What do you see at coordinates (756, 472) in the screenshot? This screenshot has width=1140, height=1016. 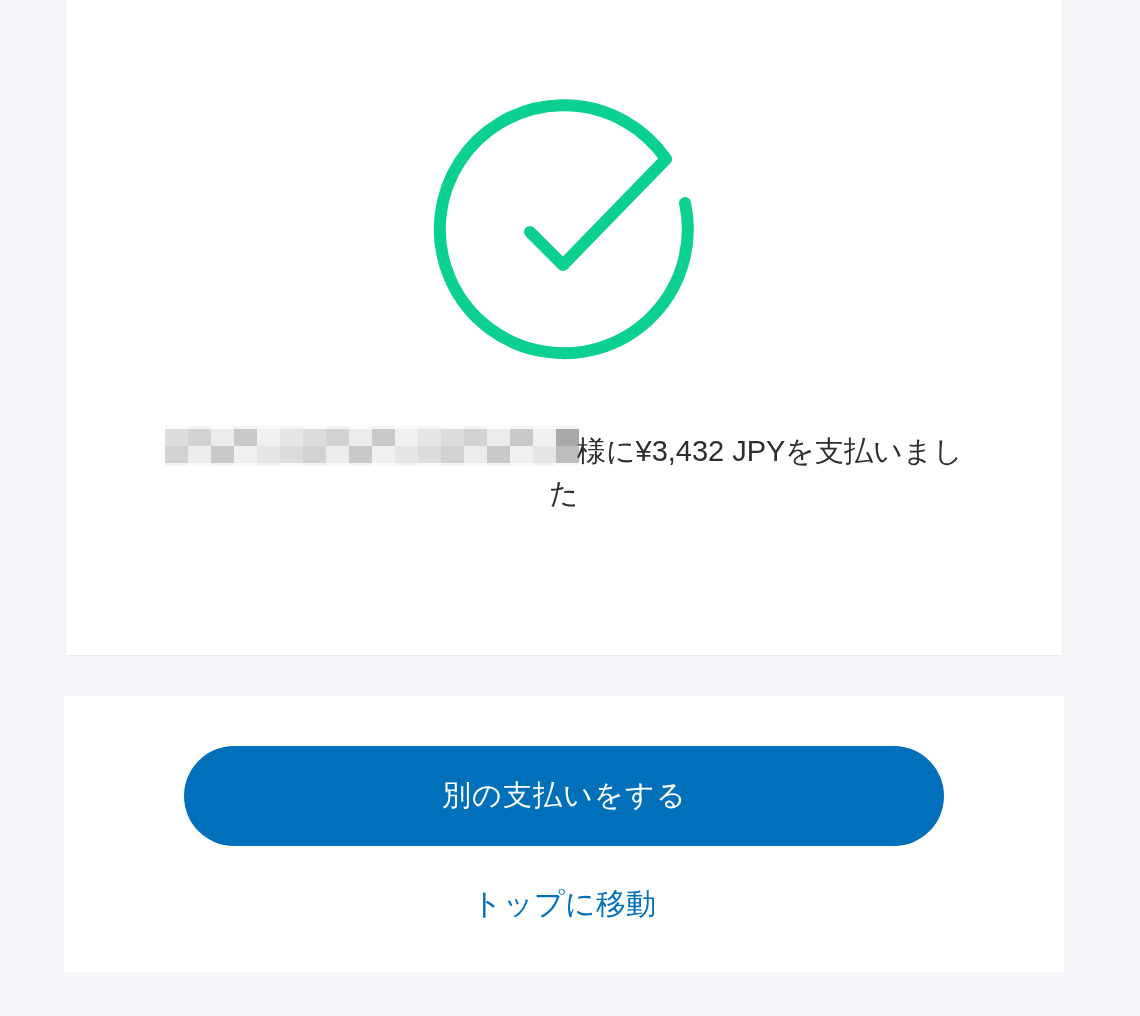 I see `payment-message: 様に¥3,432 JPYを支払いました` at bounding box center [756, 472].